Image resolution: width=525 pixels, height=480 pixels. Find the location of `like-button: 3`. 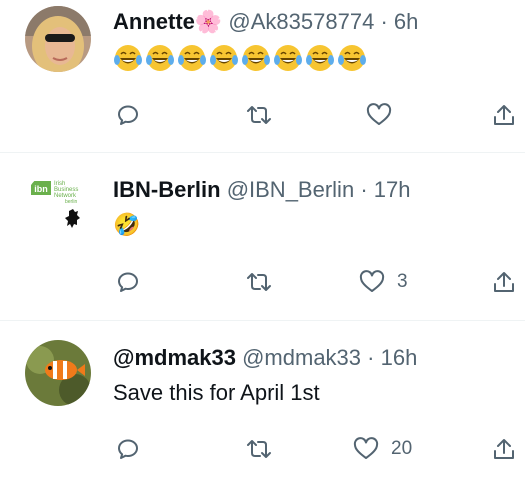

like-button: 3 is located at coordinates (383, 282).